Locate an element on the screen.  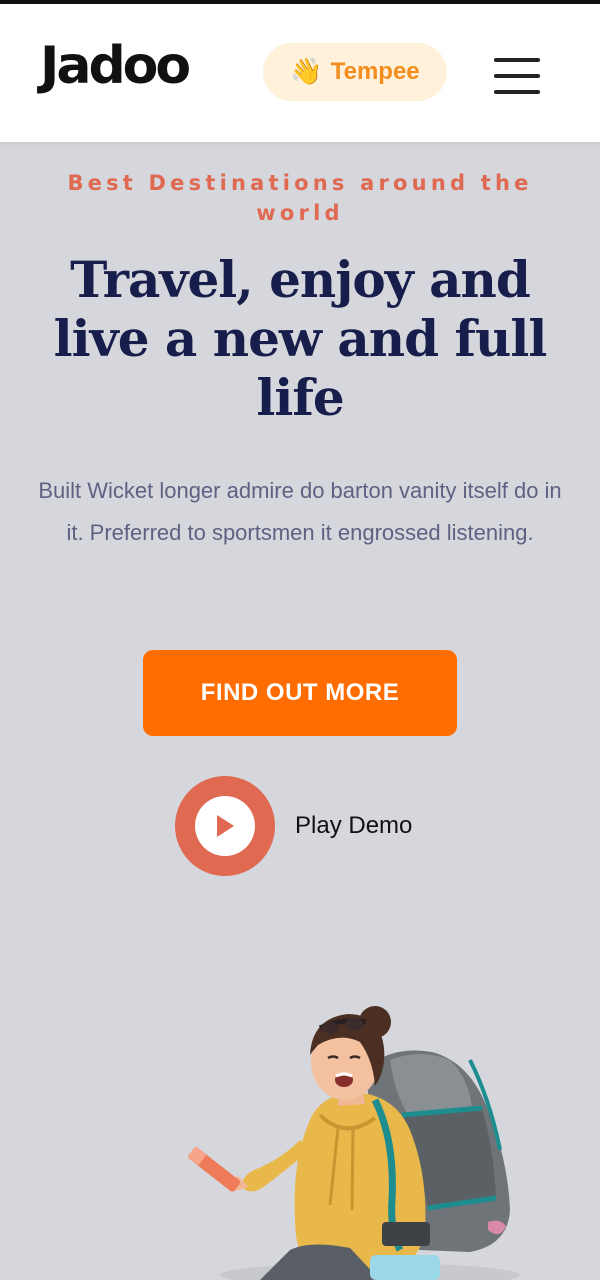
language-label: Tempee is located at coordinates (375, 71).